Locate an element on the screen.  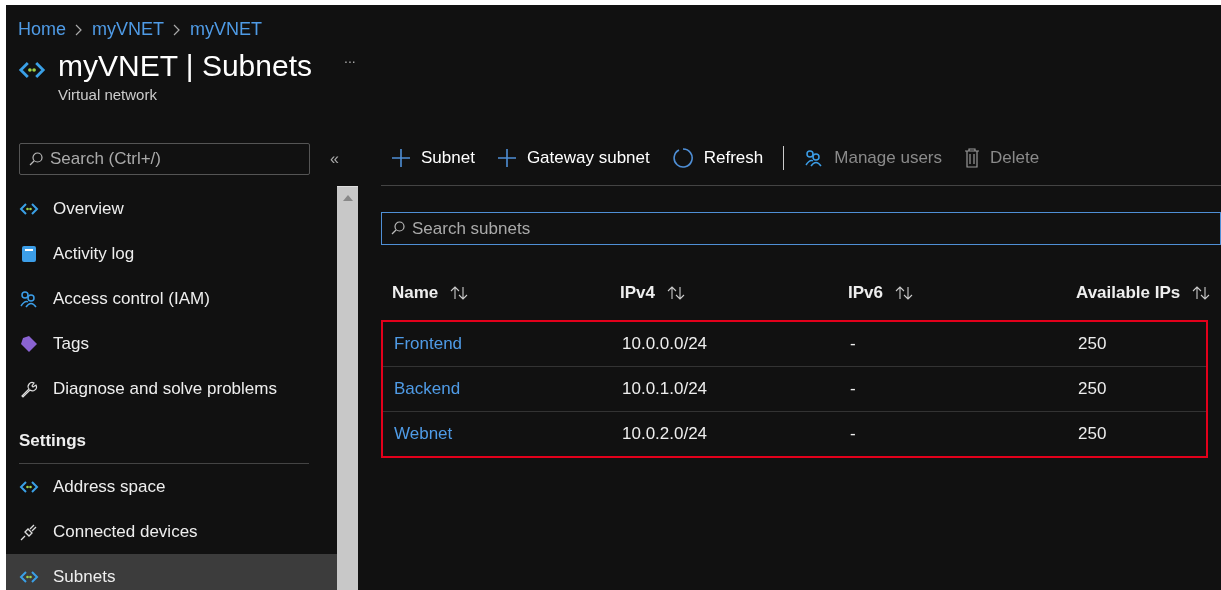
log-icon is located at coordinates (29, 253).